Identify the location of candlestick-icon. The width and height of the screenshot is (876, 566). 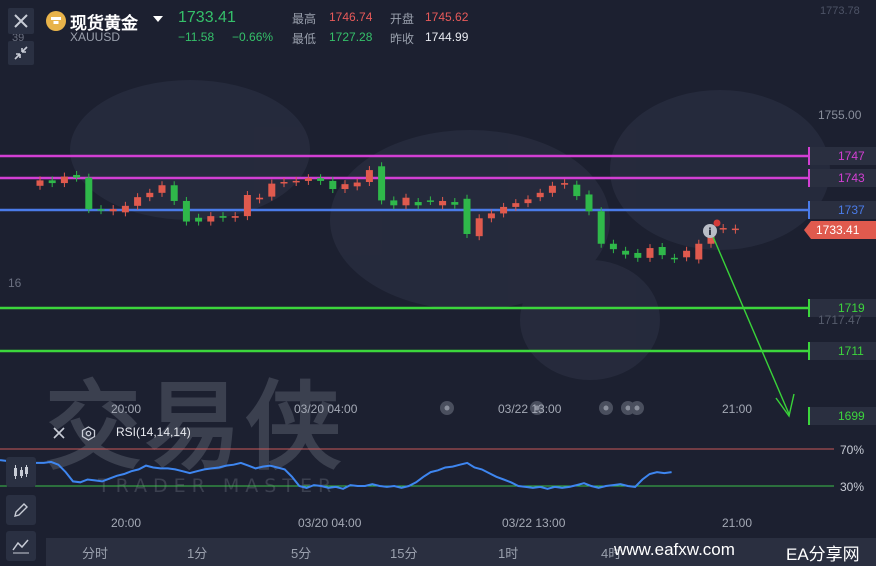
(21, 472).